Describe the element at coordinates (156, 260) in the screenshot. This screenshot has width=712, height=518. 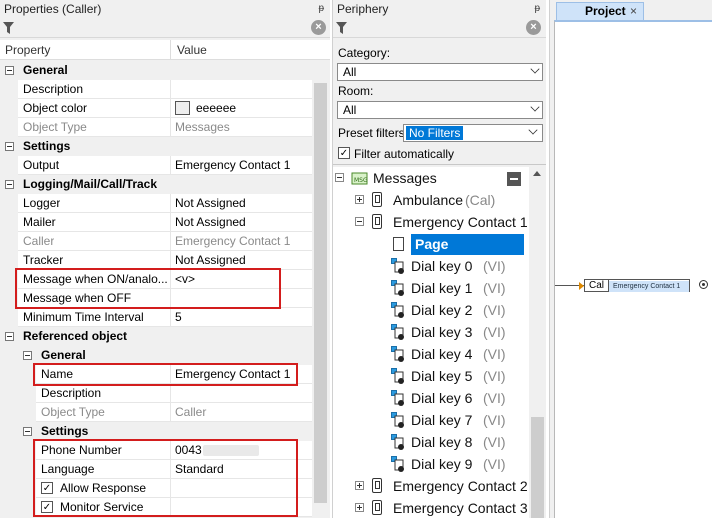
I see `row-tracker: Tracker Not Assigned` at that location.